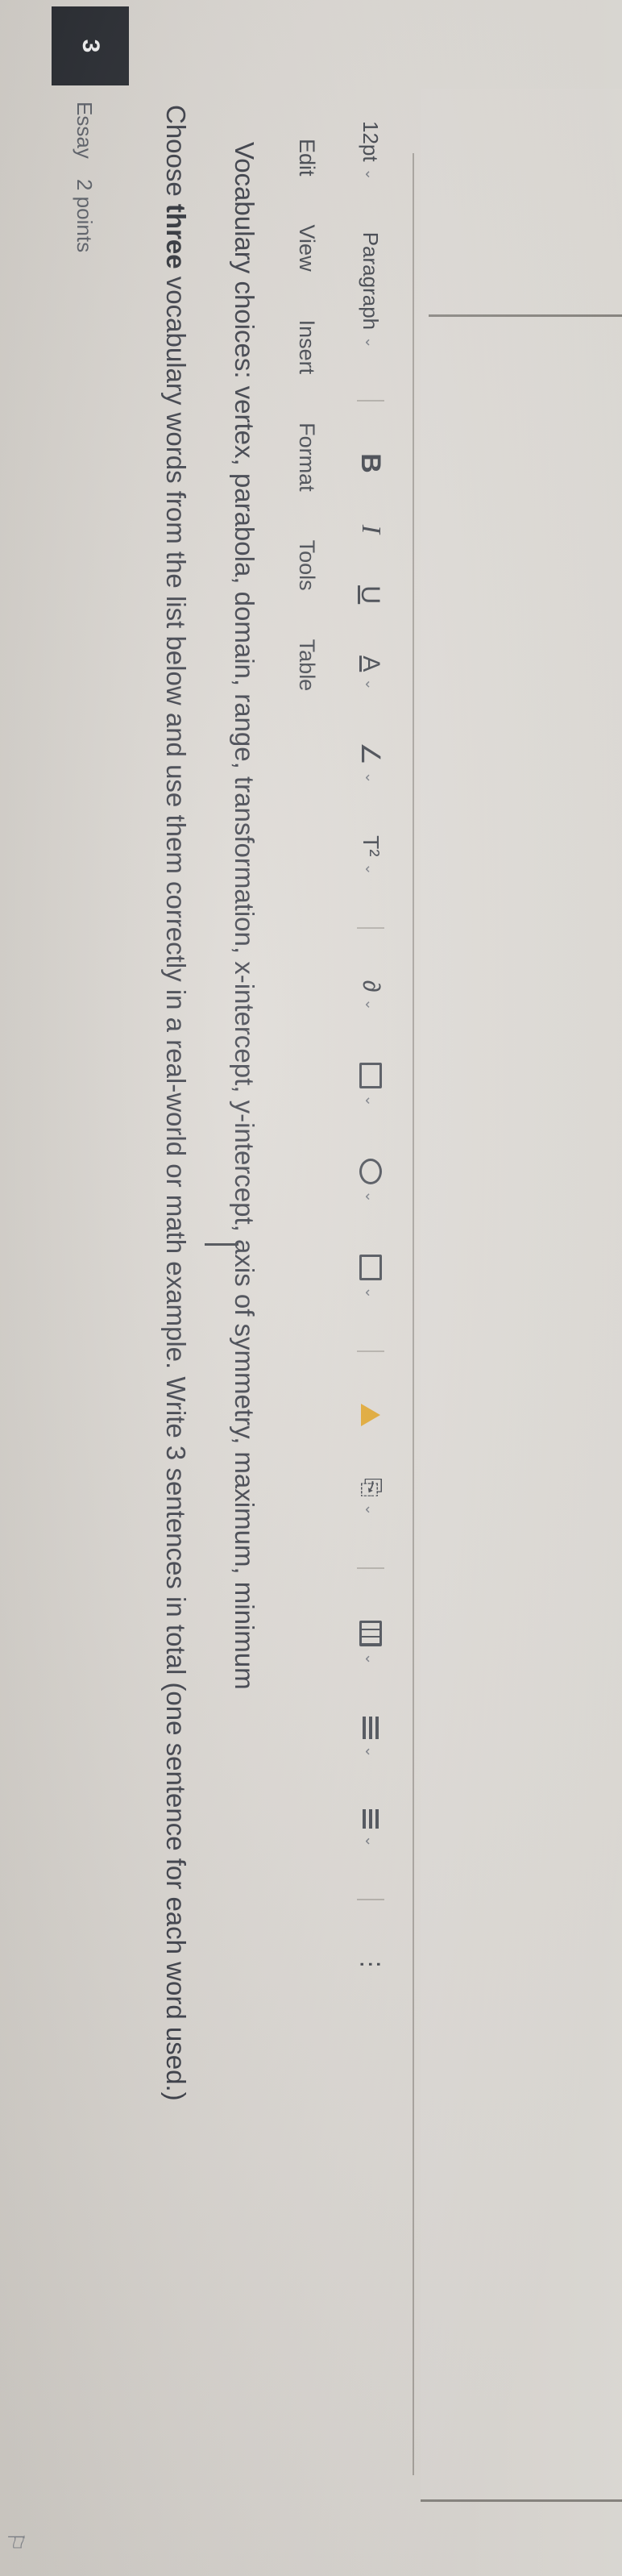 The image size is (622, 2576). What do you see at coordinates (85, 131) in the screenshot?
I see `question-type-label: Essay` at bounding box center [85, 131].